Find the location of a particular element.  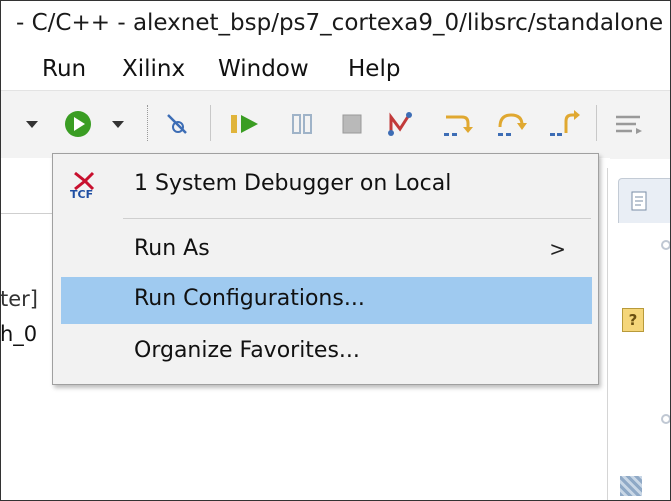

disconnect-icon is located at coordinates (400, 124).